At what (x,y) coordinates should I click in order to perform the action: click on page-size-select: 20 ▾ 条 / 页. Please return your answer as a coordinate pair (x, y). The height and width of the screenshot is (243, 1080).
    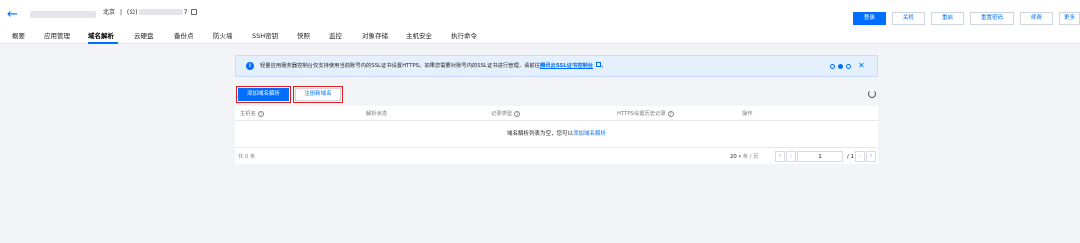
    Looking at the image, I should click on (744, 157).